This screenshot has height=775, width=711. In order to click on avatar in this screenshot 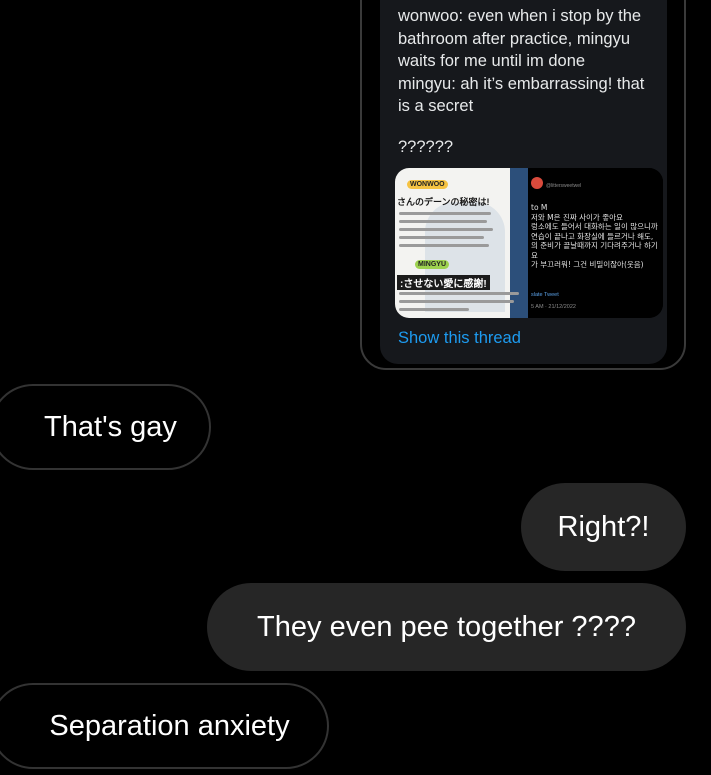, I will do `click(537, 183)`.